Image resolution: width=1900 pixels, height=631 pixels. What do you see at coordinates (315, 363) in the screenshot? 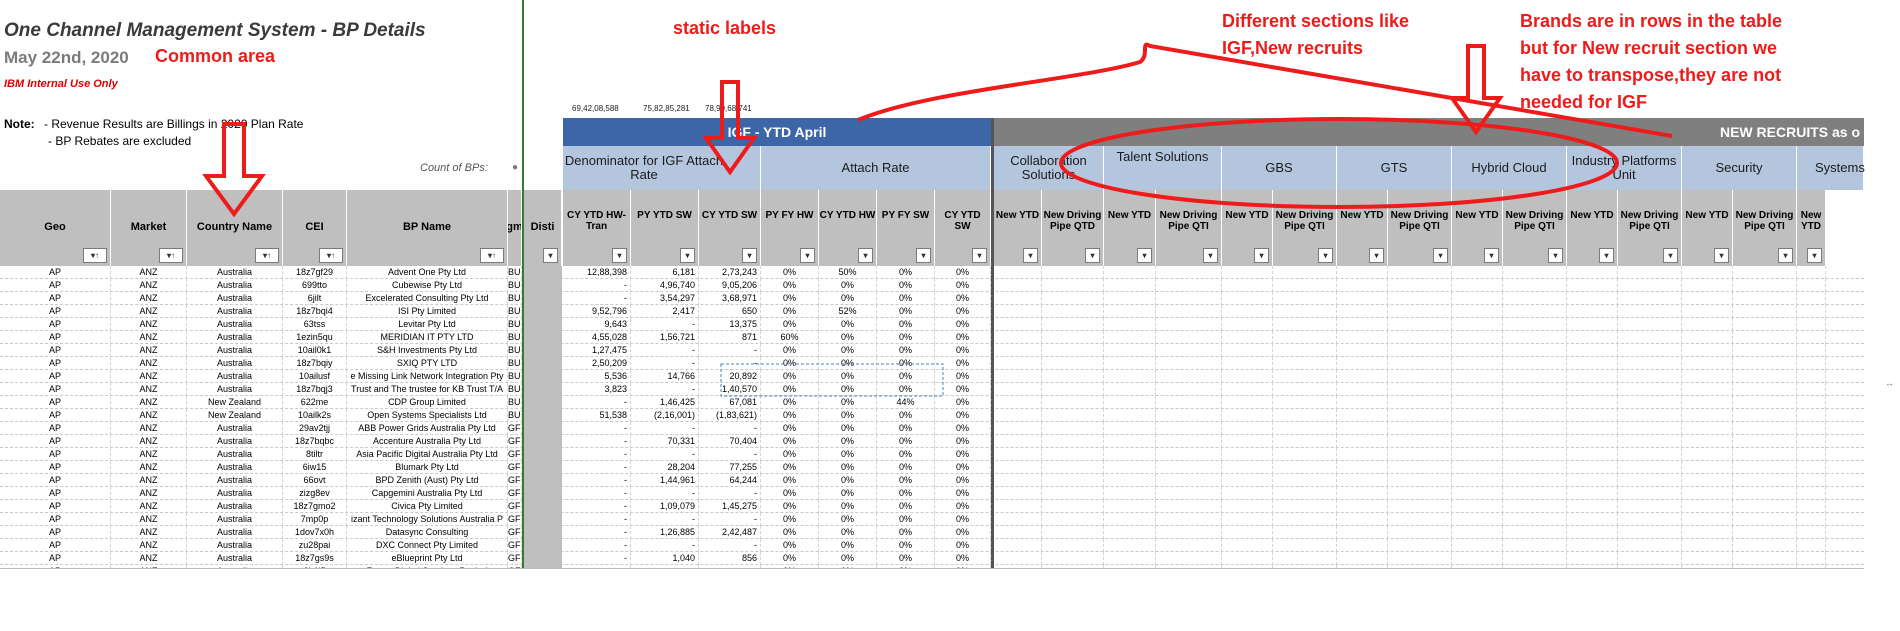
I see `cell-cei: 18z7bqiy` at bounding box center [315, 363].